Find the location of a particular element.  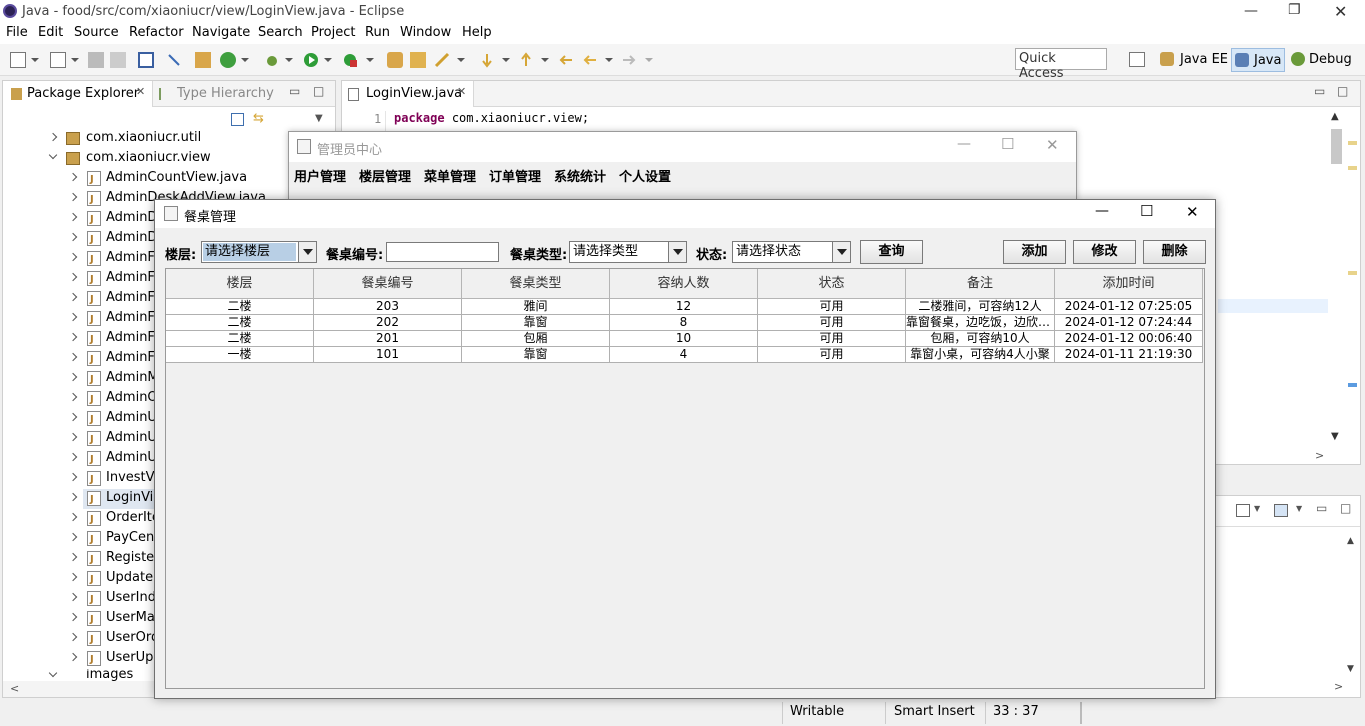

new-icon is located at coordinates (18, 60).